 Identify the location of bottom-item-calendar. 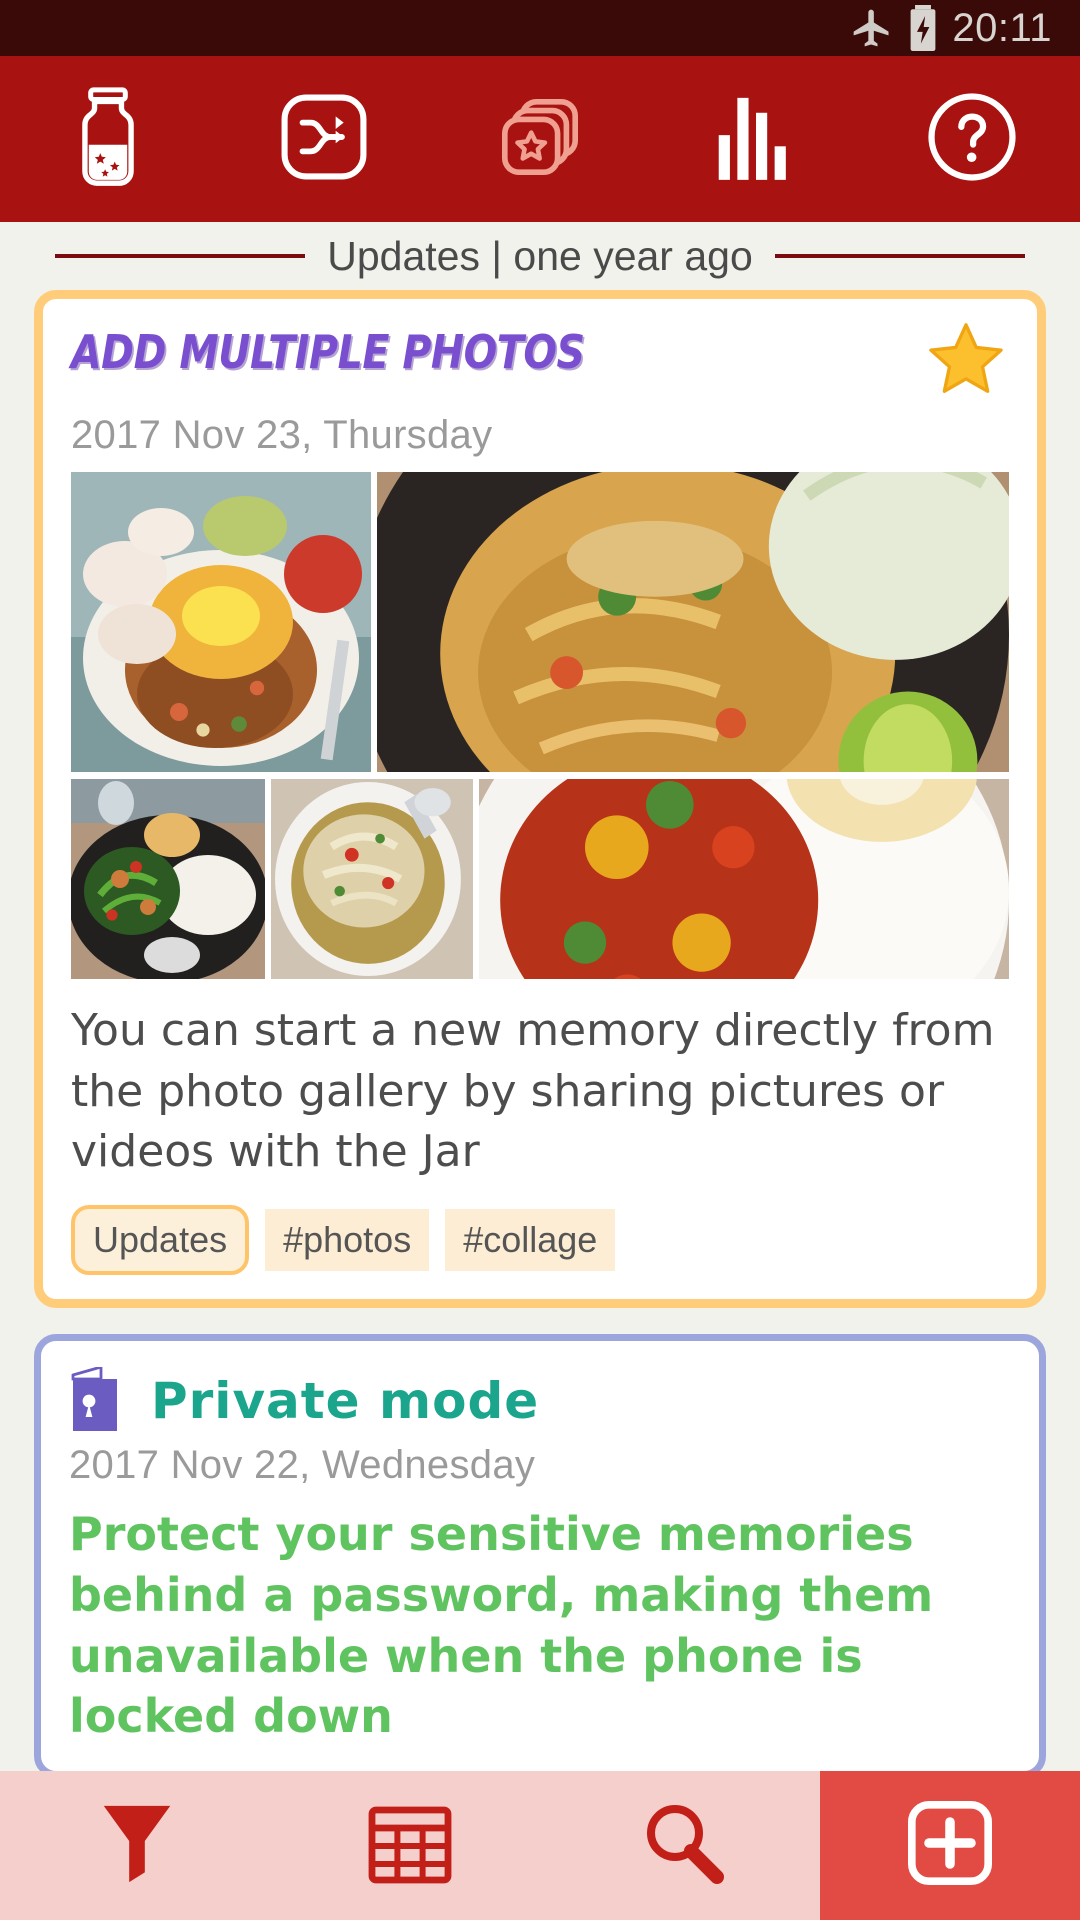
(409, 1845).